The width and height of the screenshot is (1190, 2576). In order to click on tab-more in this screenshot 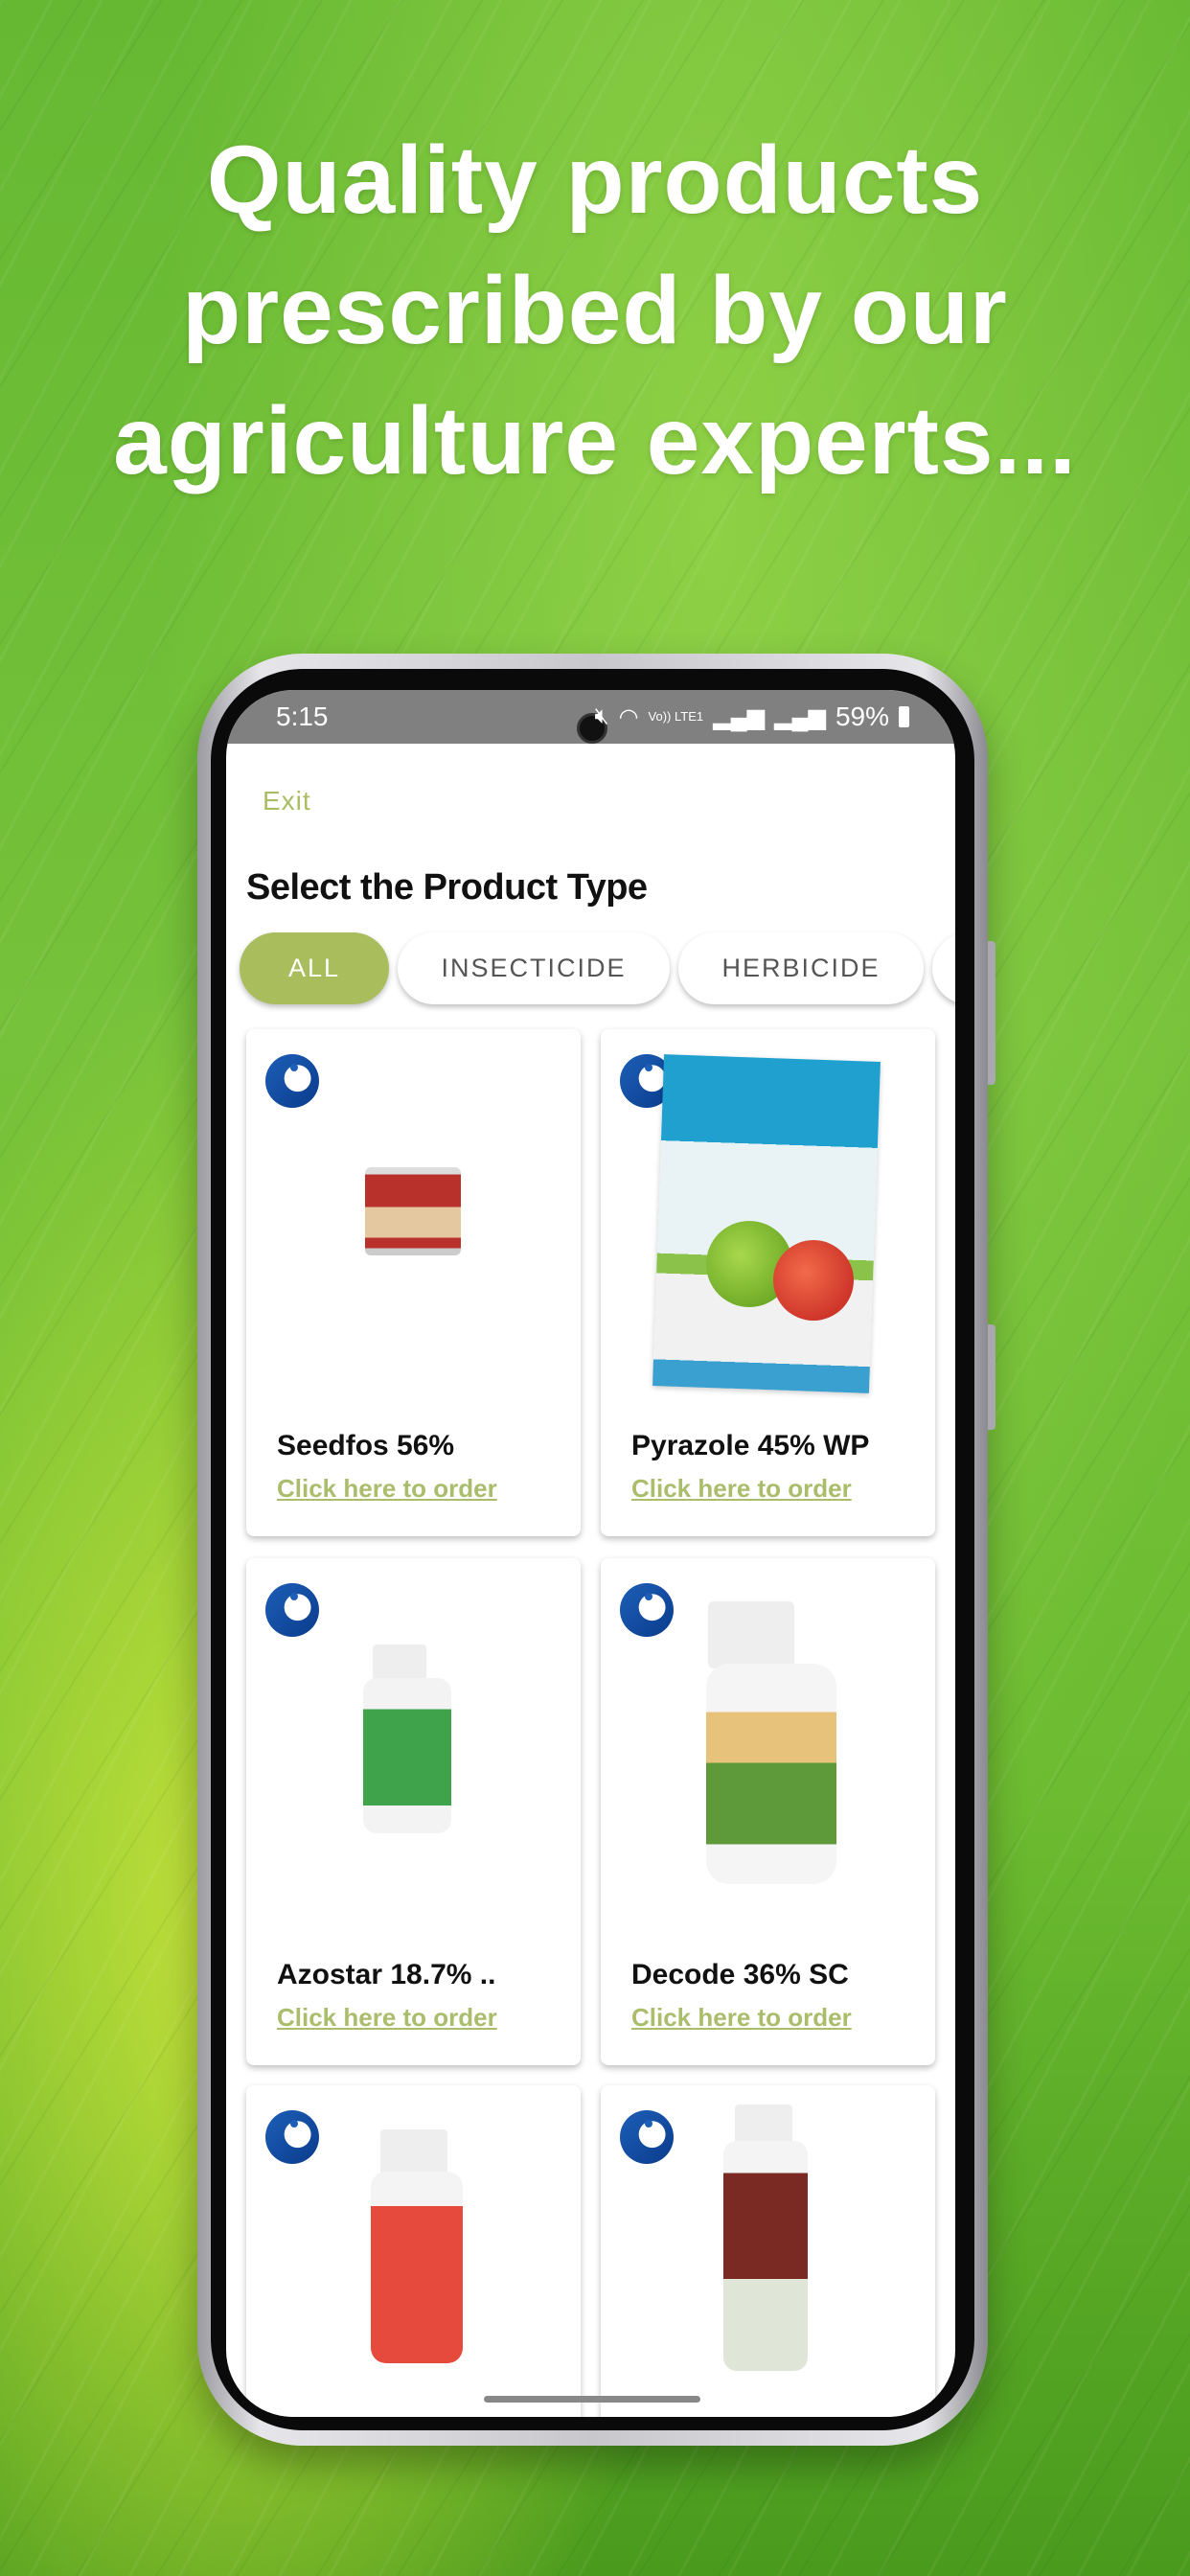, I will do `click(944, 968)`.